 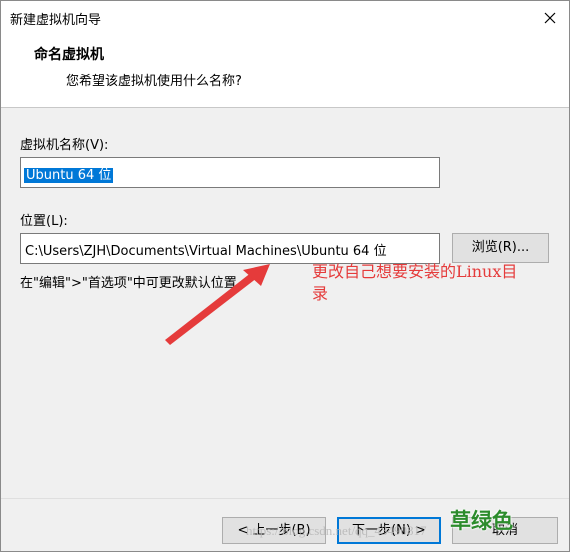 I want to click on location-label: 位置(L):, so click(x=44, y=221).